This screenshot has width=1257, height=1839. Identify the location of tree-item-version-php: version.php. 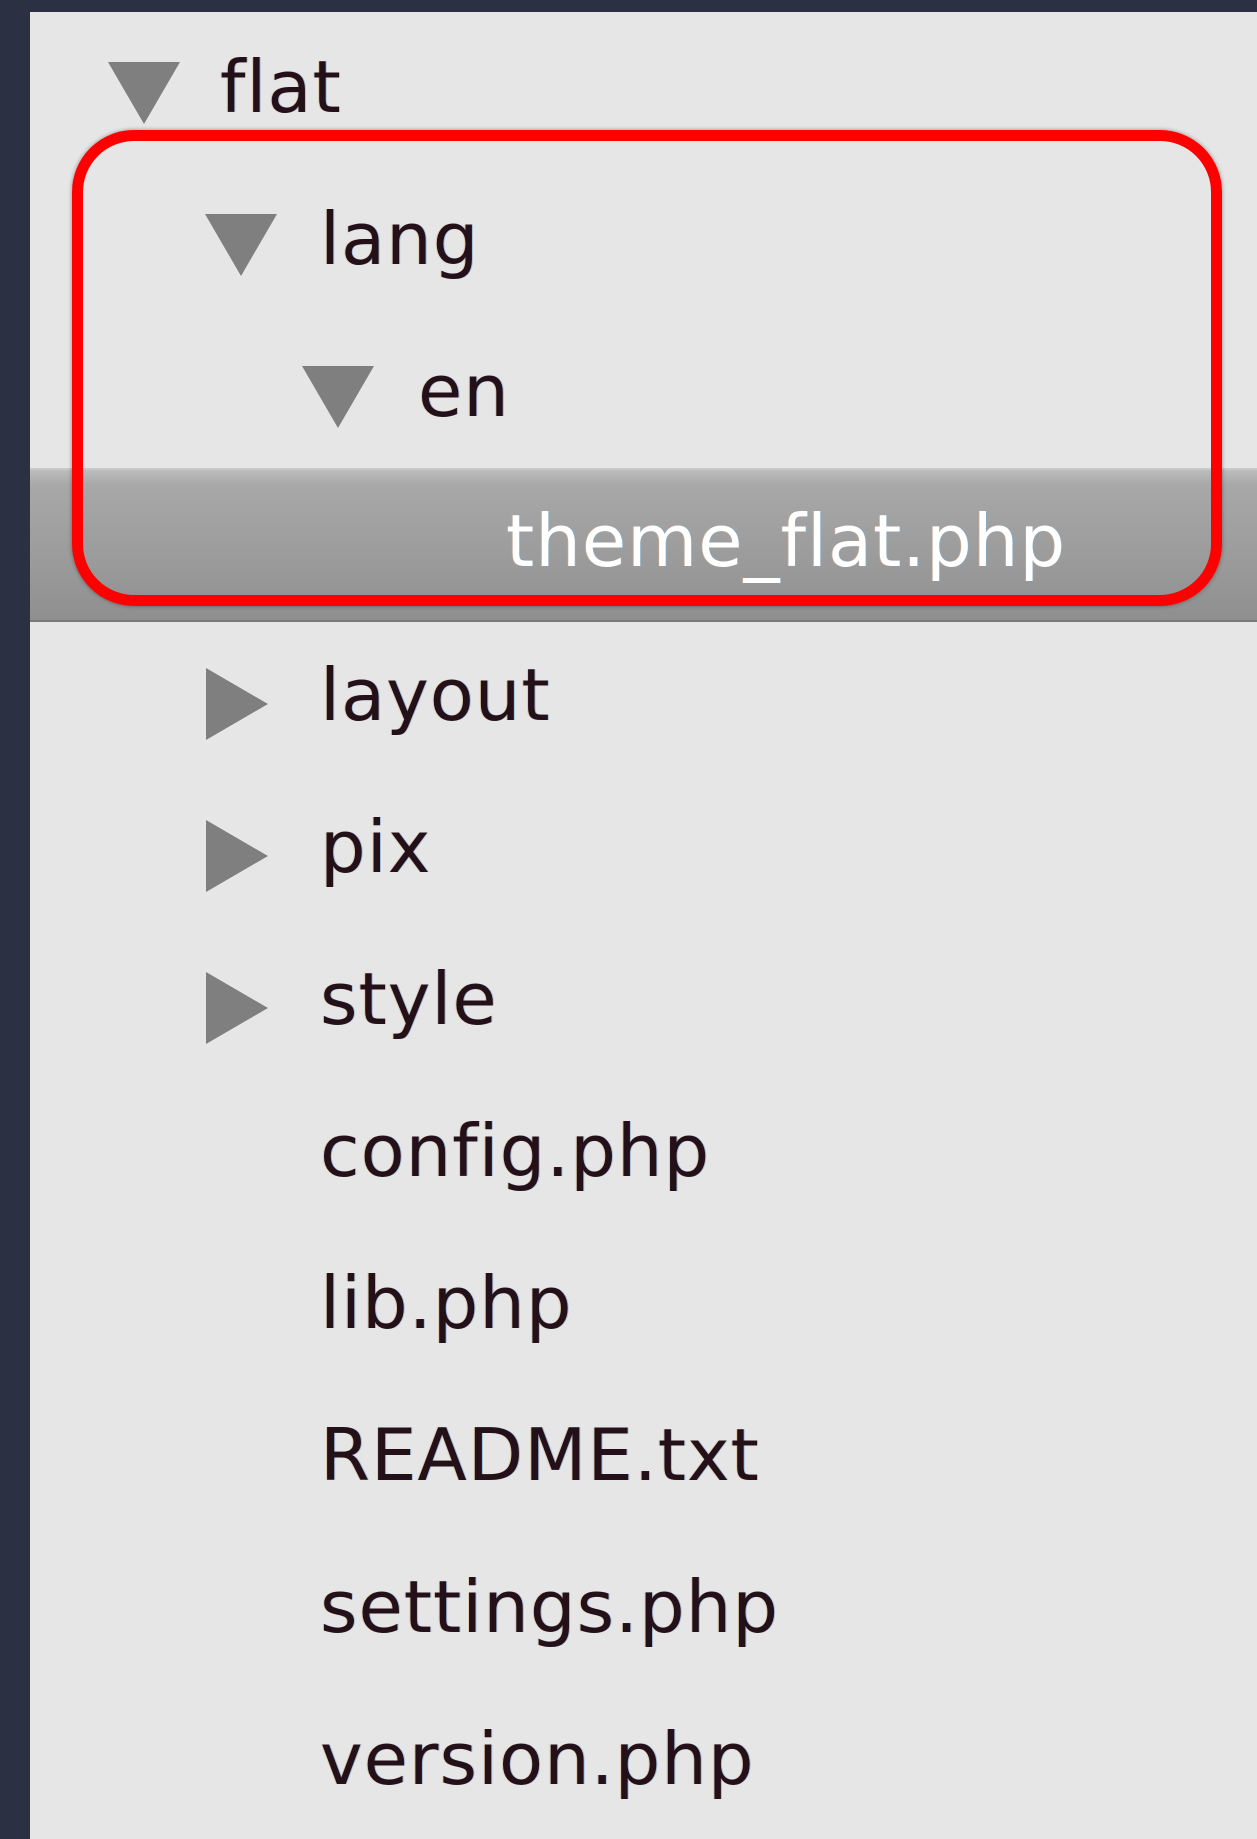
(643, 1760).